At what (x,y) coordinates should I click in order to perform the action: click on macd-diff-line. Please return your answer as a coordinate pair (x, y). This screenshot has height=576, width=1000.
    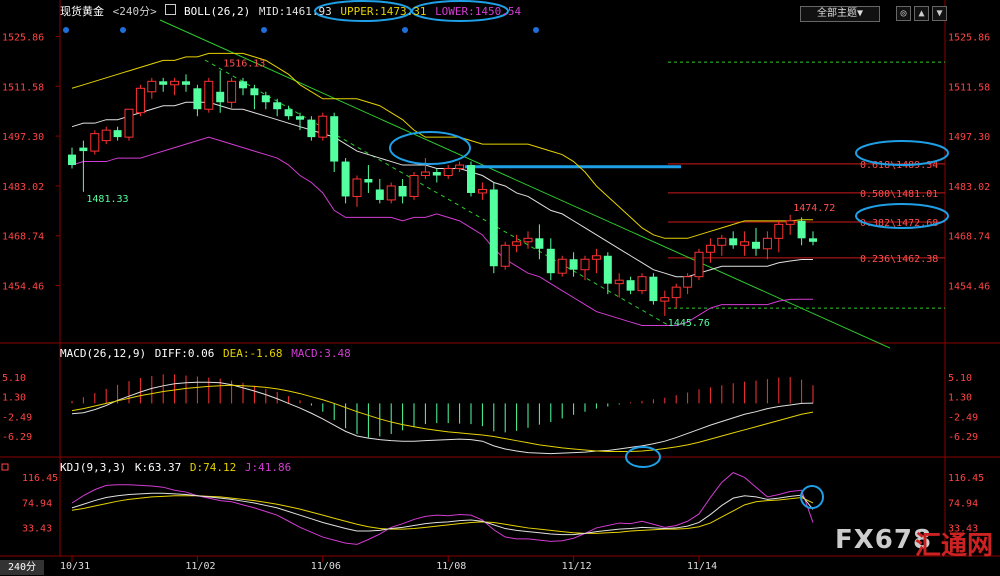
    Looking at the image, I should click on (442, 418).